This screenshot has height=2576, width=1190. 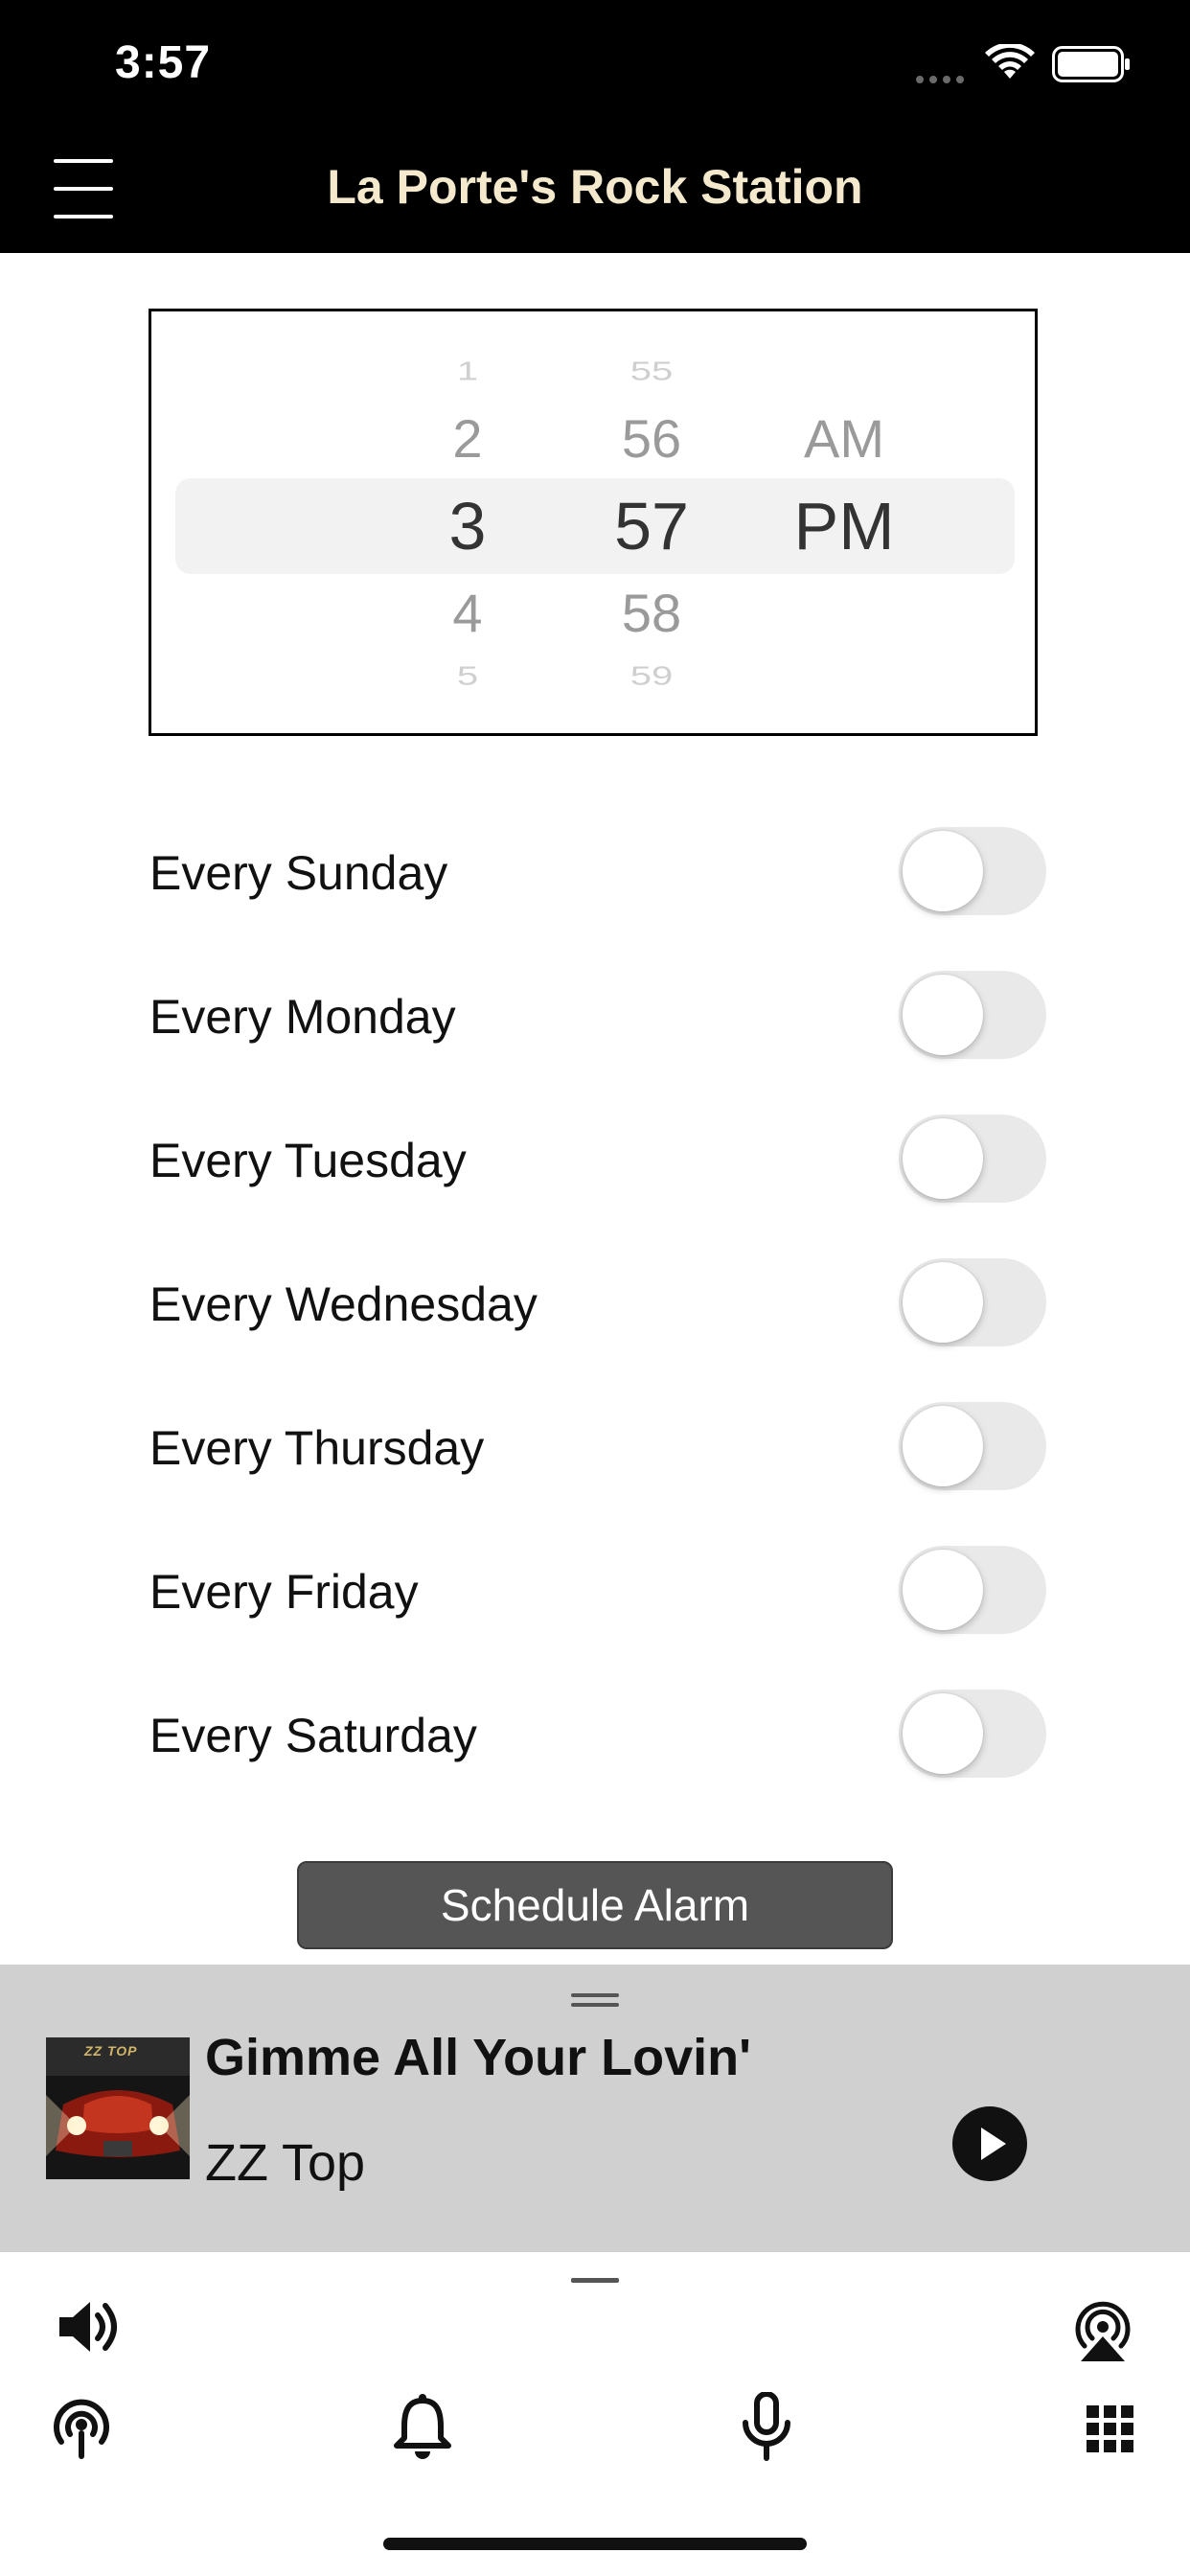 What do you see at coordinates (89, 2326) in the screenshot?
I see `volume-icon` at bounding box center [89, 2326].